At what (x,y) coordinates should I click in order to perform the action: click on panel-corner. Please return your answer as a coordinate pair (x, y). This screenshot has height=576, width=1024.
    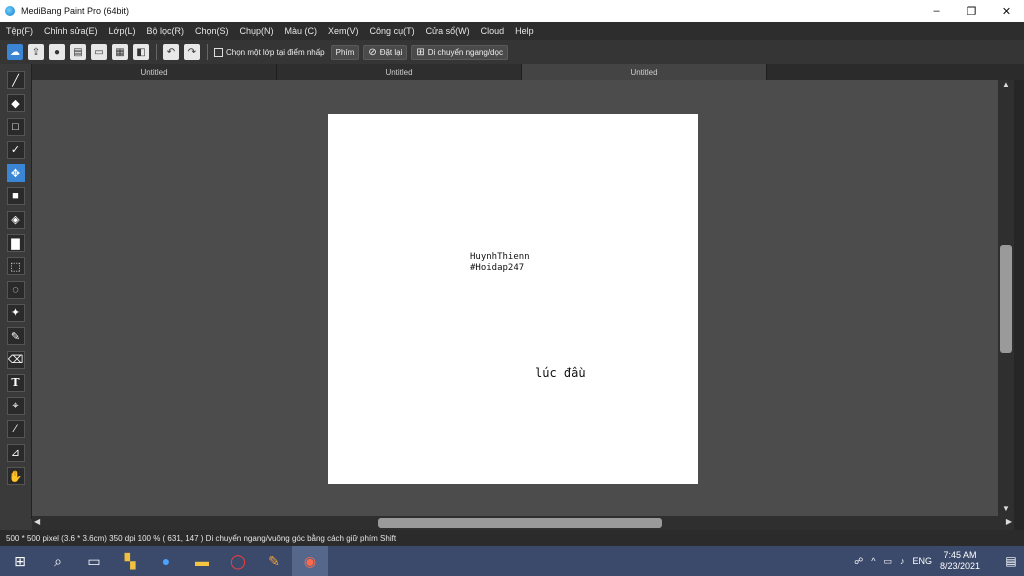
    Looking at the image, I should click on (16, 524).